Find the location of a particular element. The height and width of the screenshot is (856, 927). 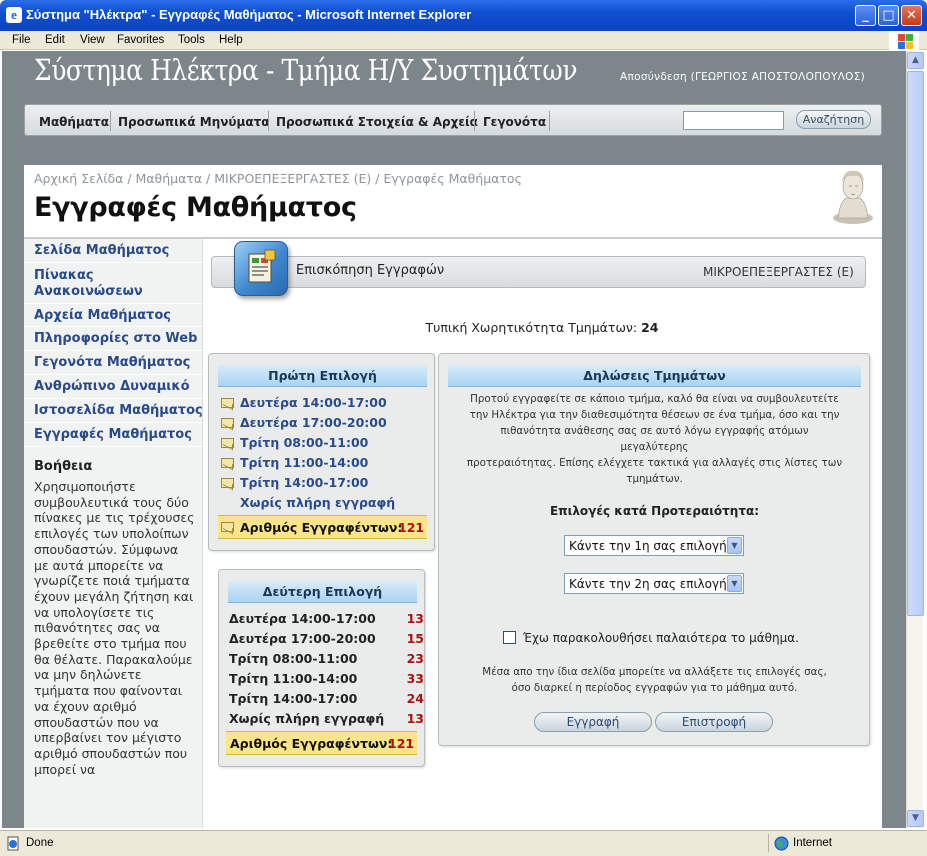

sidebar-item-staff: Ανθρώπινο Δυναμικό is located at coordinates (113, 387).